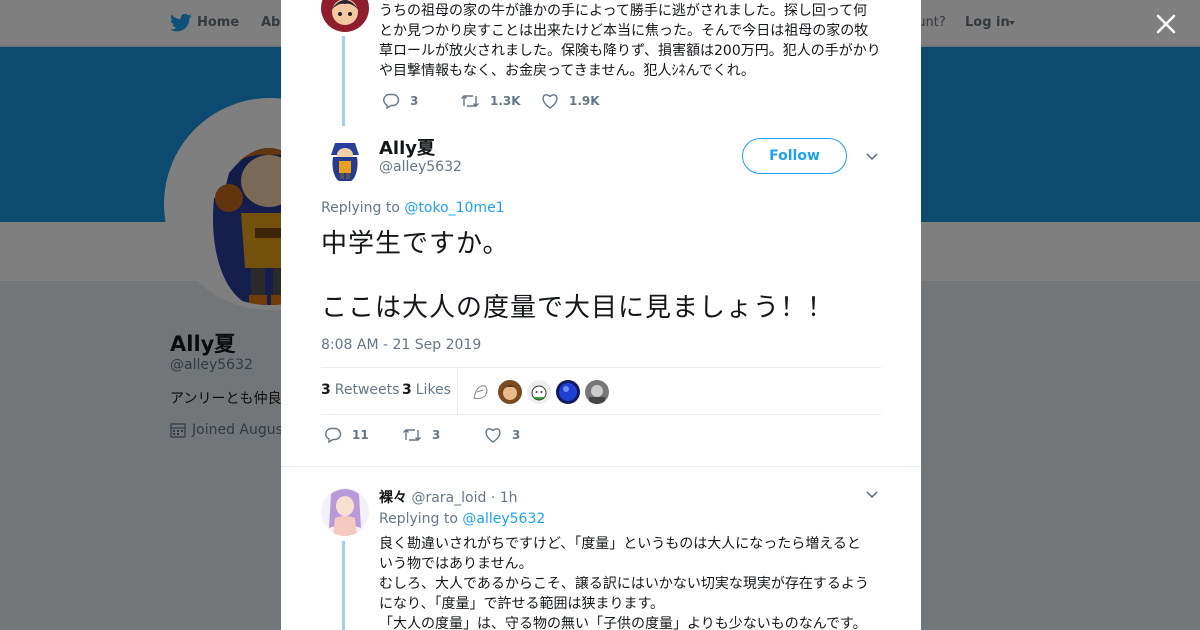 Image resolution: width=1200 pixels, height=630 pixels. Describe the element at coordinates (1166, 24) in the screenshot. I see `close-icon` at that location.